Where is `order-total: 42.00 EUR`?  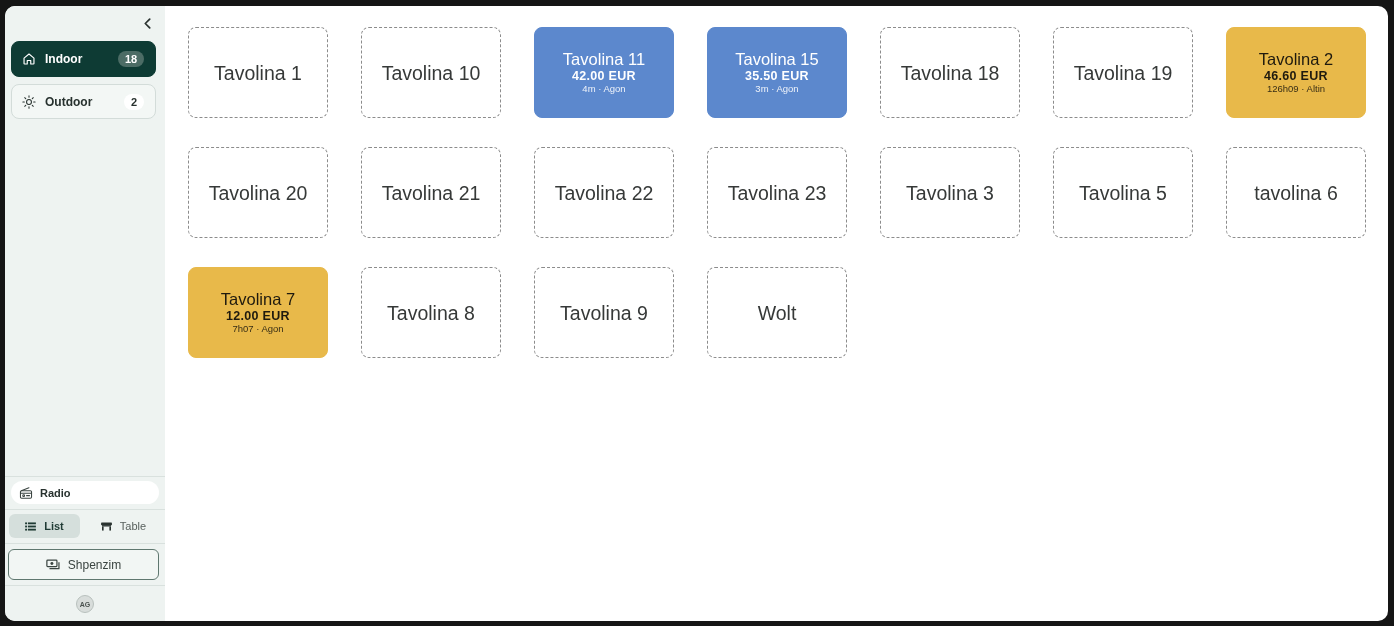
order-total: 42.00 EUR is located at coordinates (604, 76).